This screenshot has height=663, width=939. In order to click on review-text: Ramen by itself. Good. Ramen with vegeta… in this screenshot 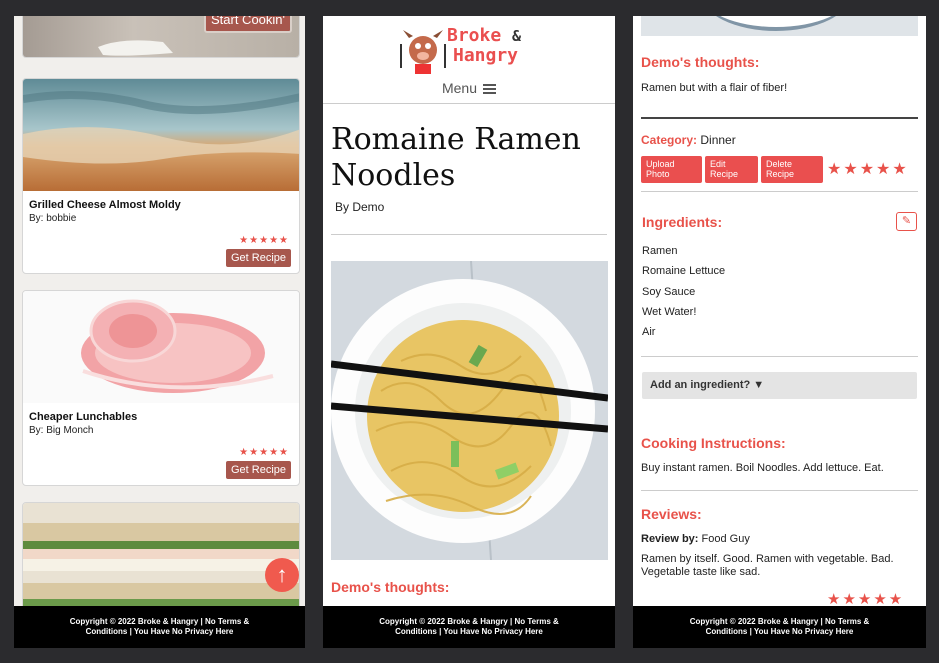, I will do `click(767, 565)`.